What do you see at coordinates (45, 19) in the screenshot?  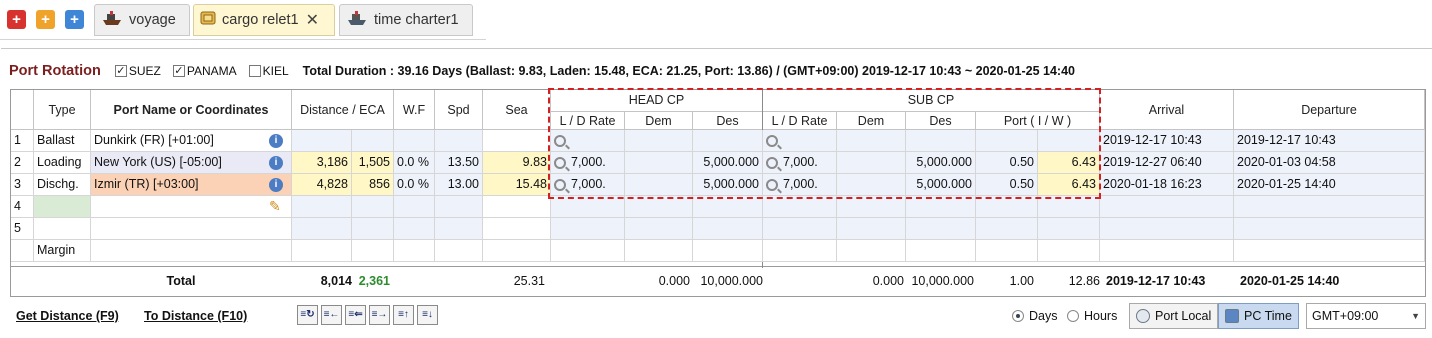 I see `add-orange-button: +` at bounding box center [45, 19].